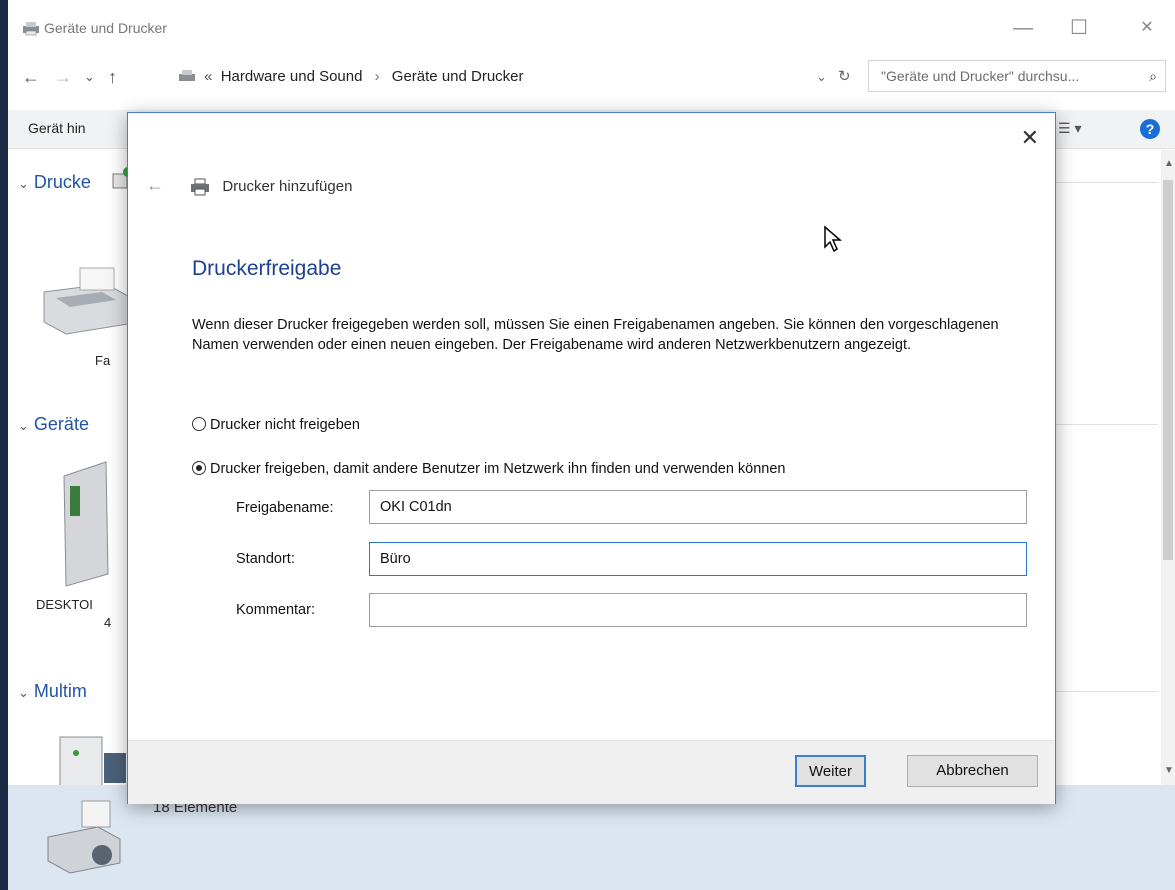  Describe the element at coordinates (62, 182) in the screenshot. I see `group-label: Drucke` at that location.